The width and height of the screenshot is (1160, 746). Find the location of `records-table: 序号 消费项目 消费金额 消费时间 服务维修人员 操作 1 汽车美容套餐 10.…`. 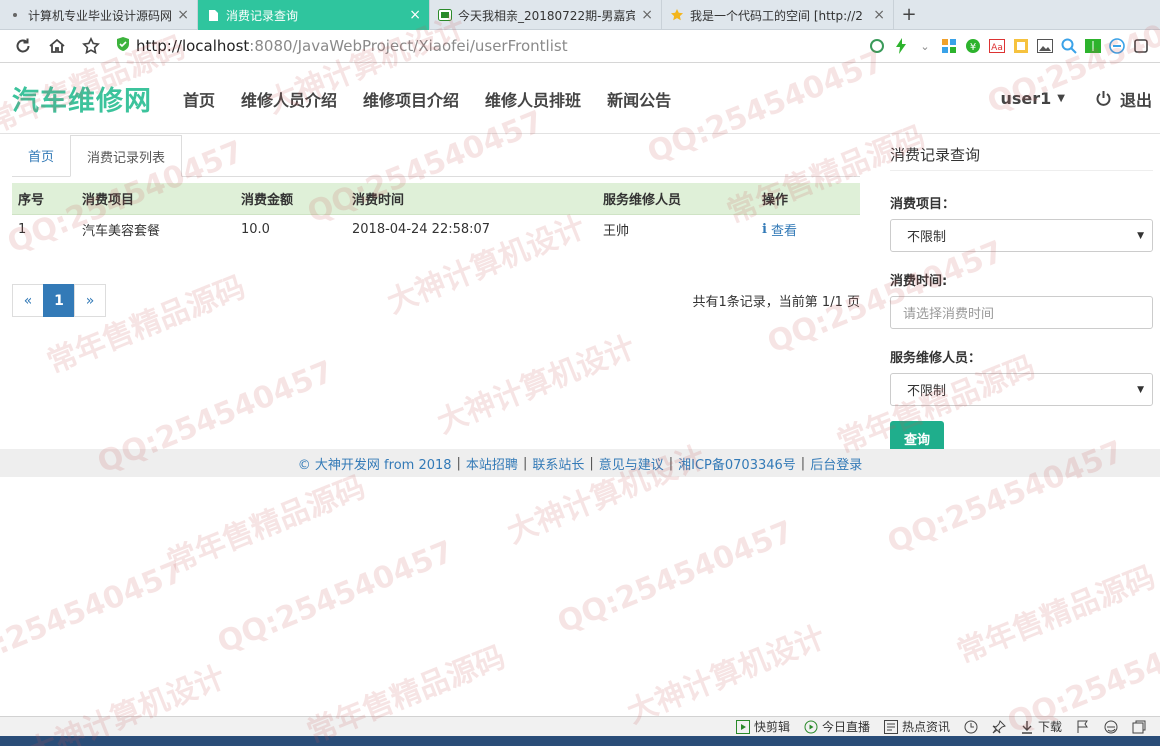

records-table: 序号 消费项目 消费金额 消费时间 服务维修人员 操作 1 汽车美容套餐 10.… is located at coordinates (436, 213).